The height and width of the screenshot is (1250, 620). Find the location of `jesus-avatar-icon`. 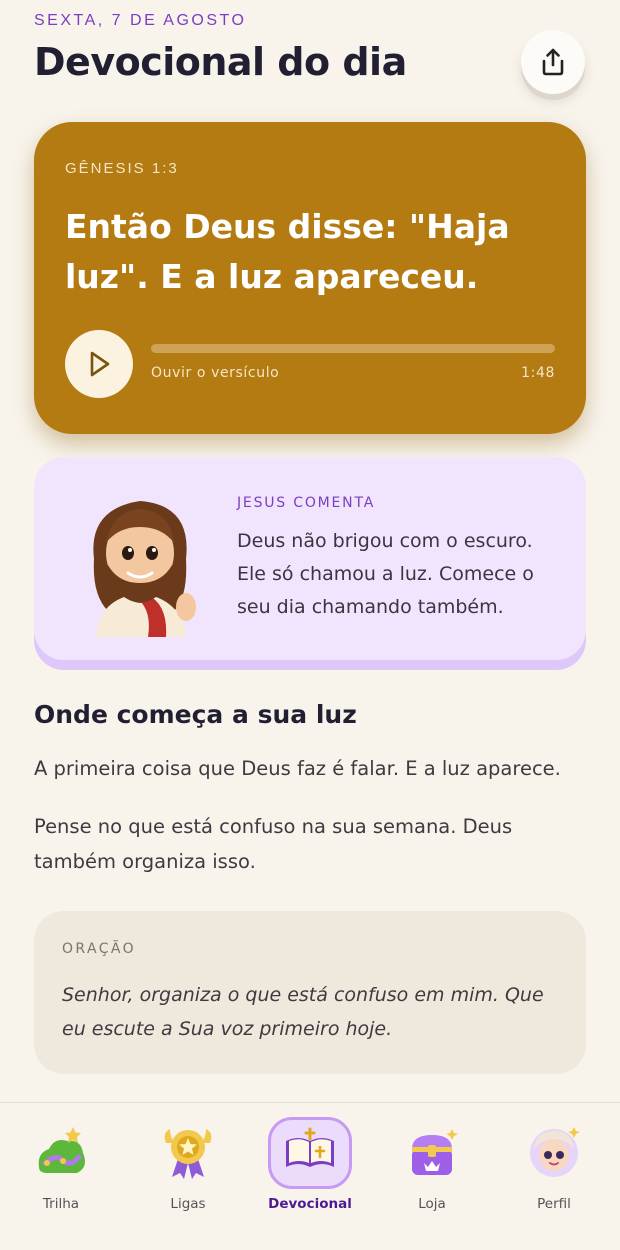

jesus-avatar-icon is located at coordinates (144, 569).